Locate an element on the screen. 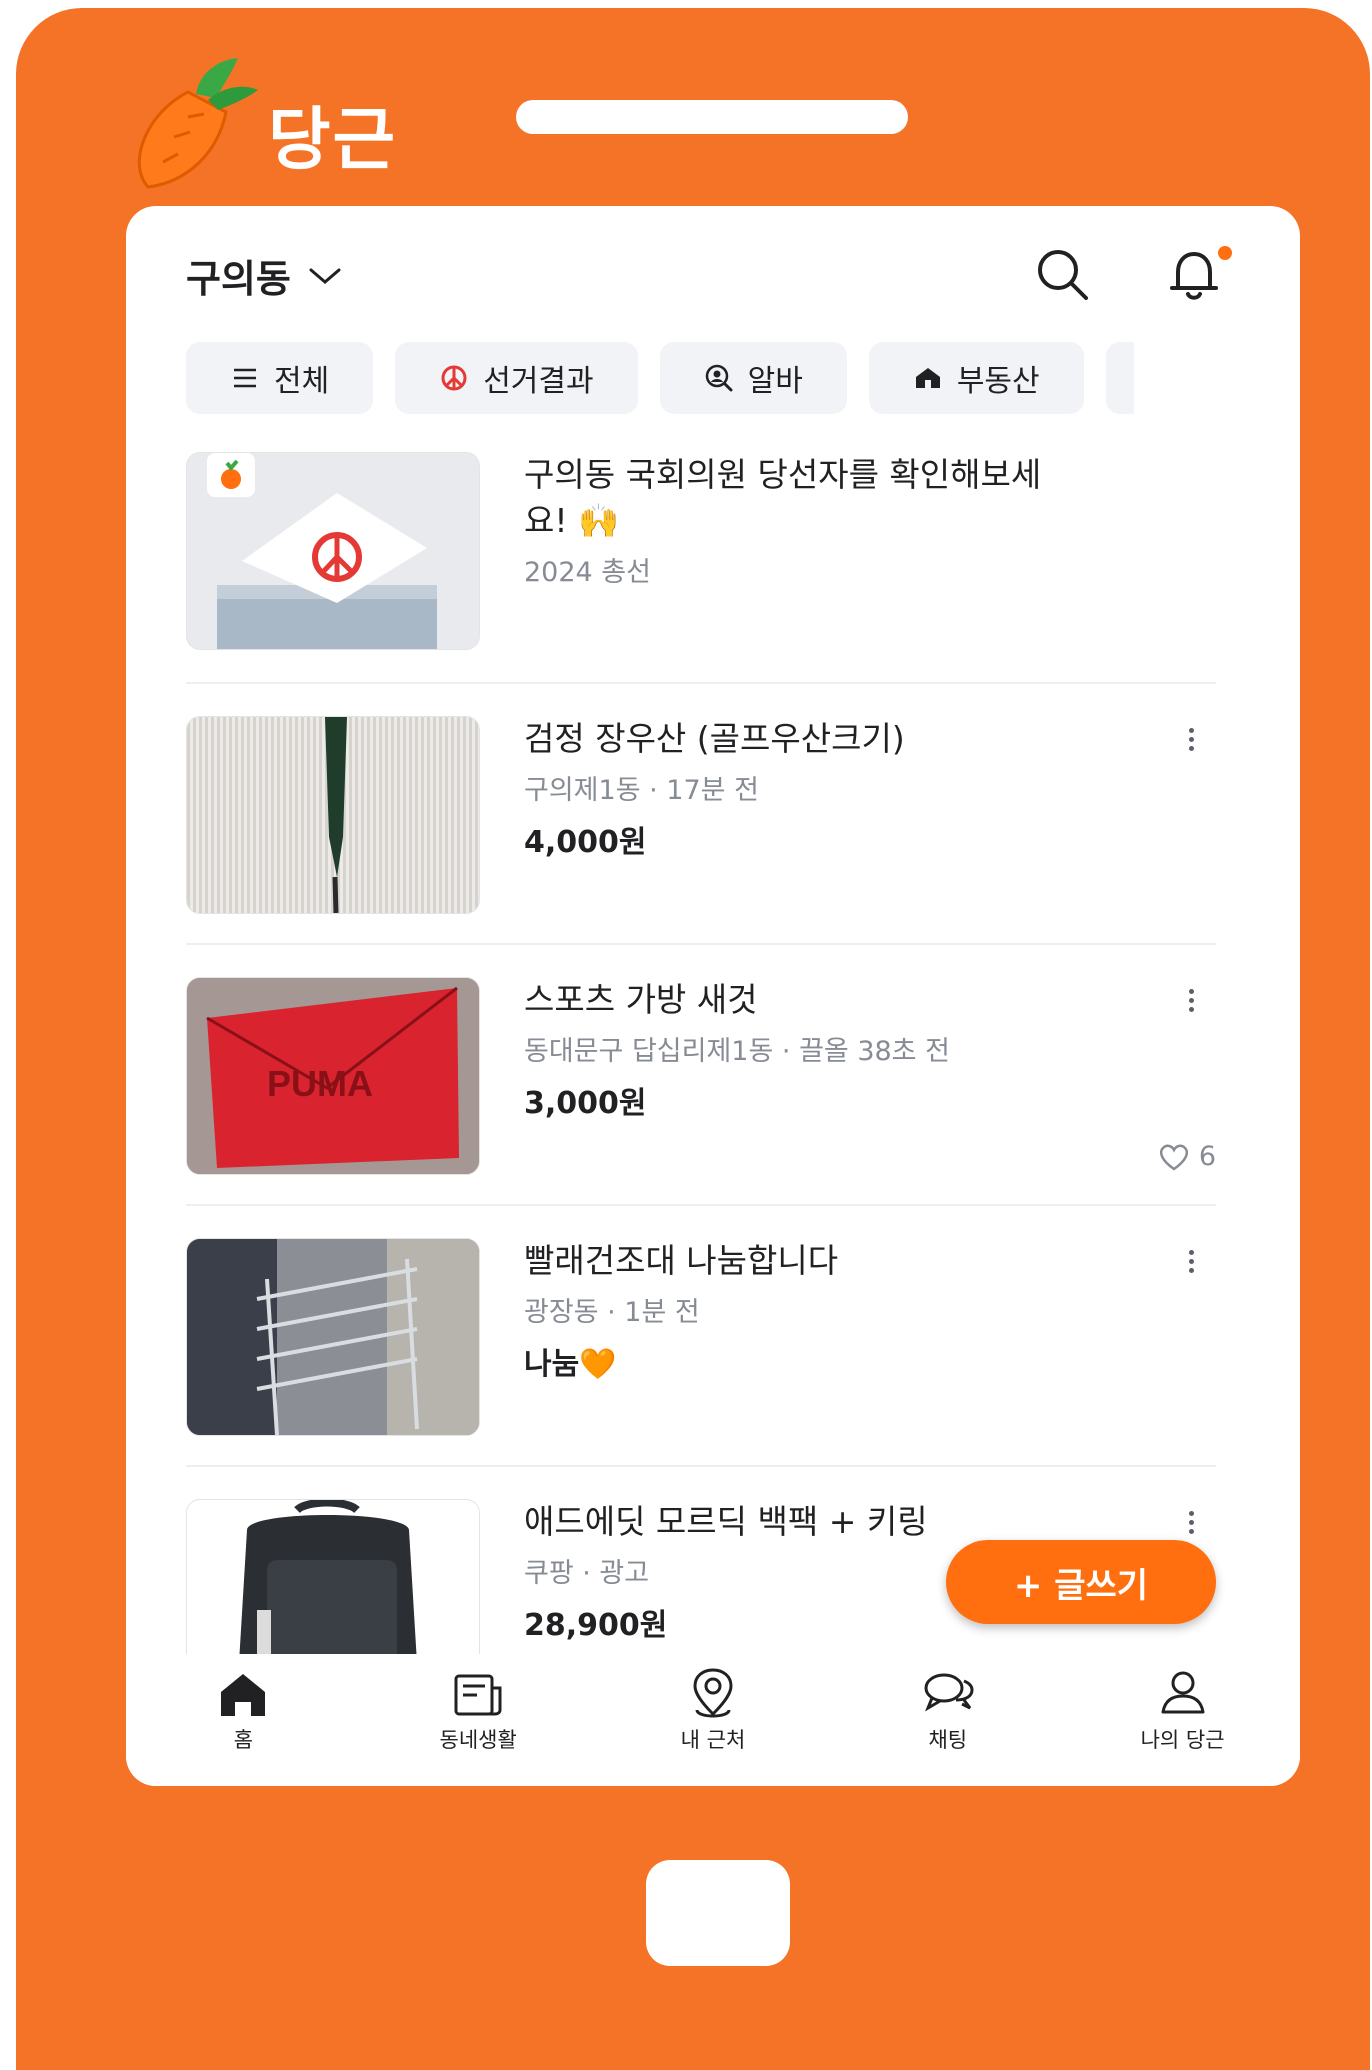 The image size is (1372, 2070). vote-icon is located at coordinates (454, 378).